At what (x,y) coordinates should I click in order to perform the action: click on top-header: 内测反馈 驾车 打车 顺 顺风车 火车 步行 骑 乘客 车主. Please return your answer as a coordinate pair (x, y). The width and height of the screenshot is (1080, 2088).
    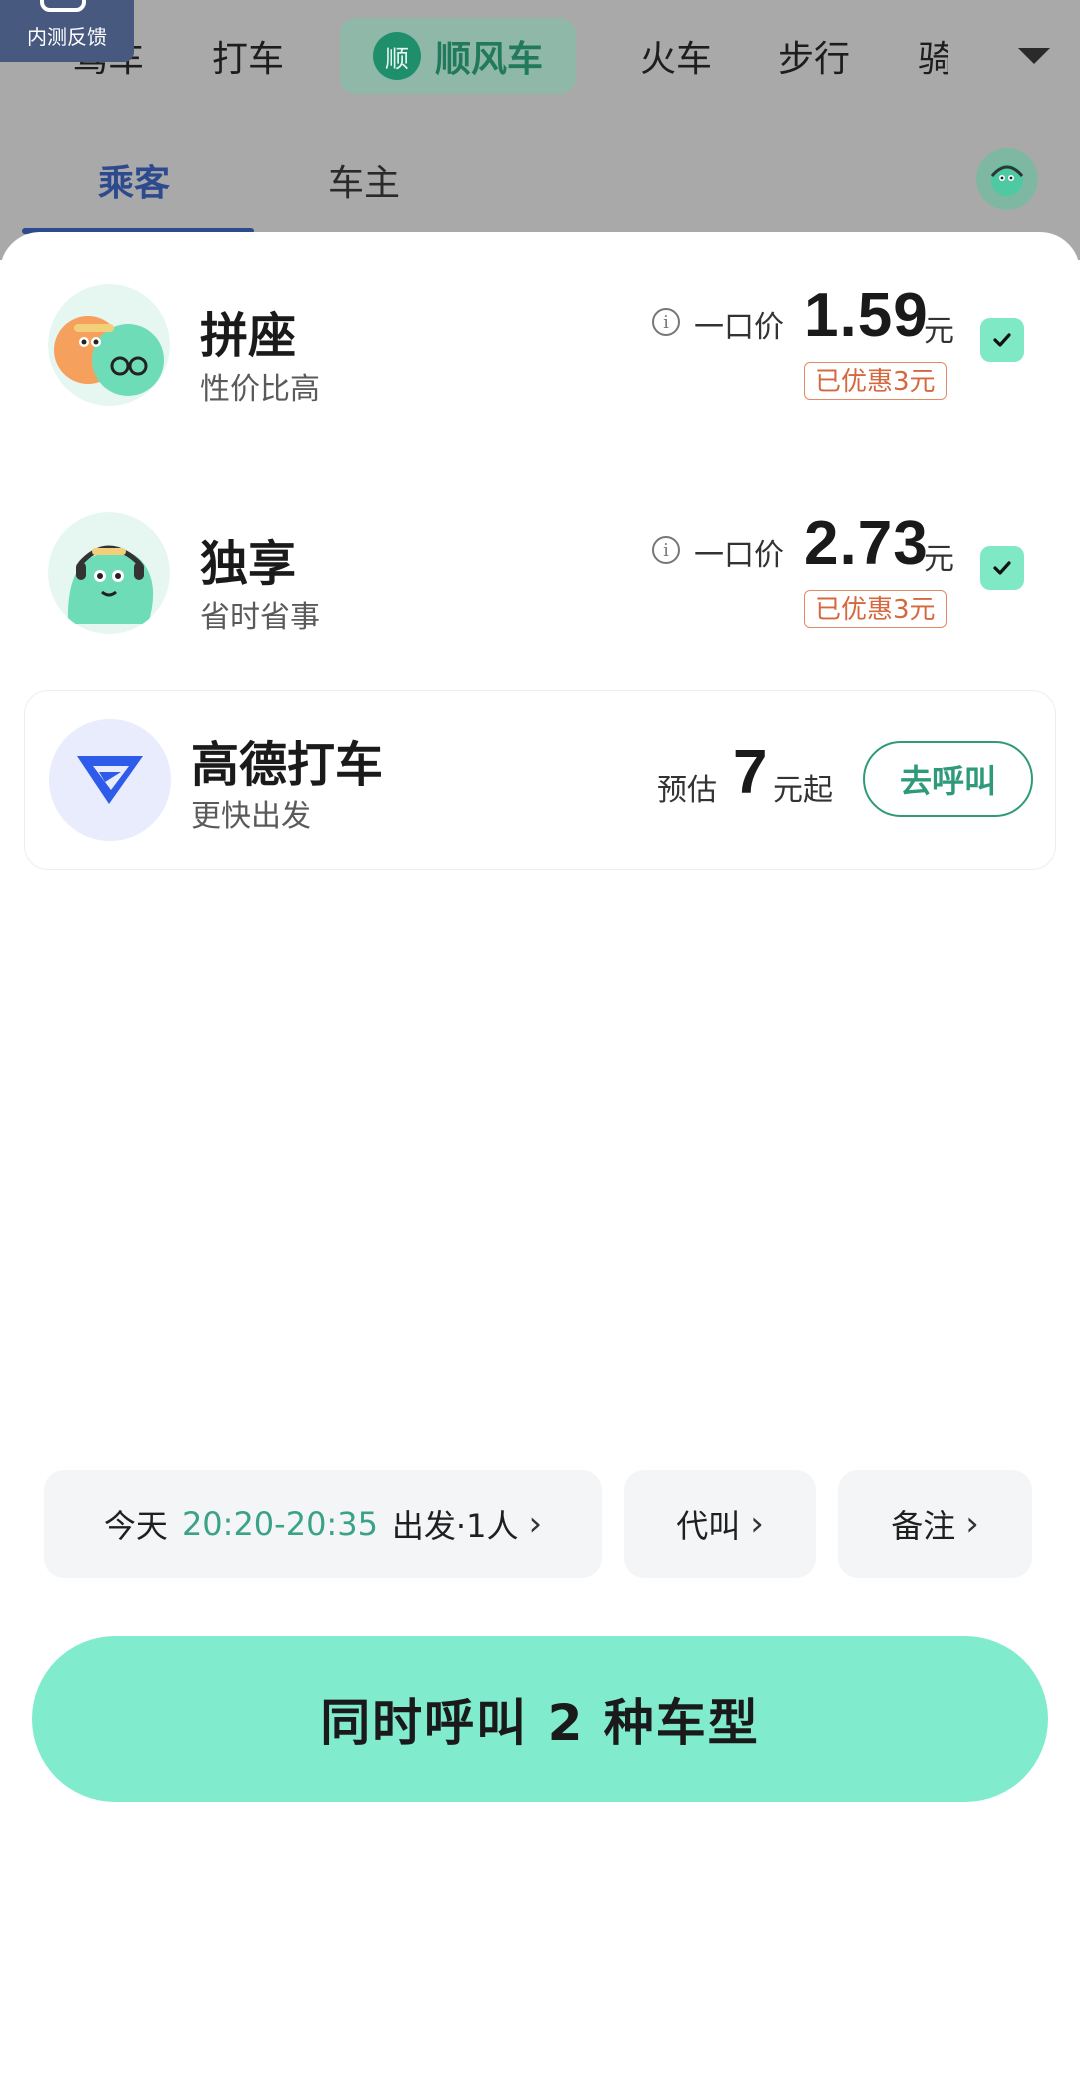
    Looking at the image, I should click on (540, 130).